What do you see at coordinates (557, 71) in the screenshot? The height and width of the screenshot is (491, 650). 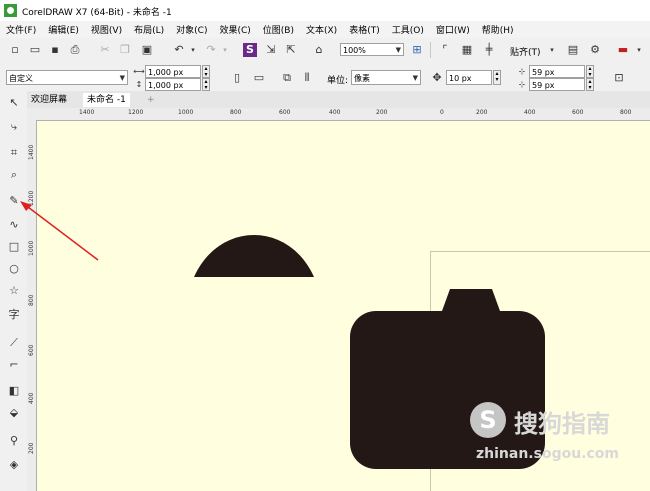 I see `duplicate-x-input: 59 px` at bounding box center [557, 71].